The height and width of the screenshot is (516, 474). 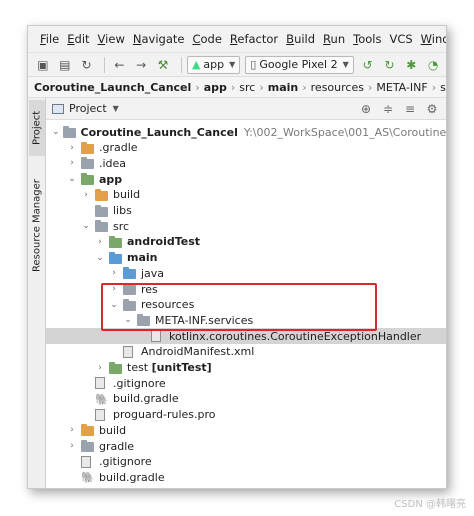 What do you see at coordinates (283, 87) in the screenshot?
I see `breadcrumb-item: main` at bounding box center [283, 87].